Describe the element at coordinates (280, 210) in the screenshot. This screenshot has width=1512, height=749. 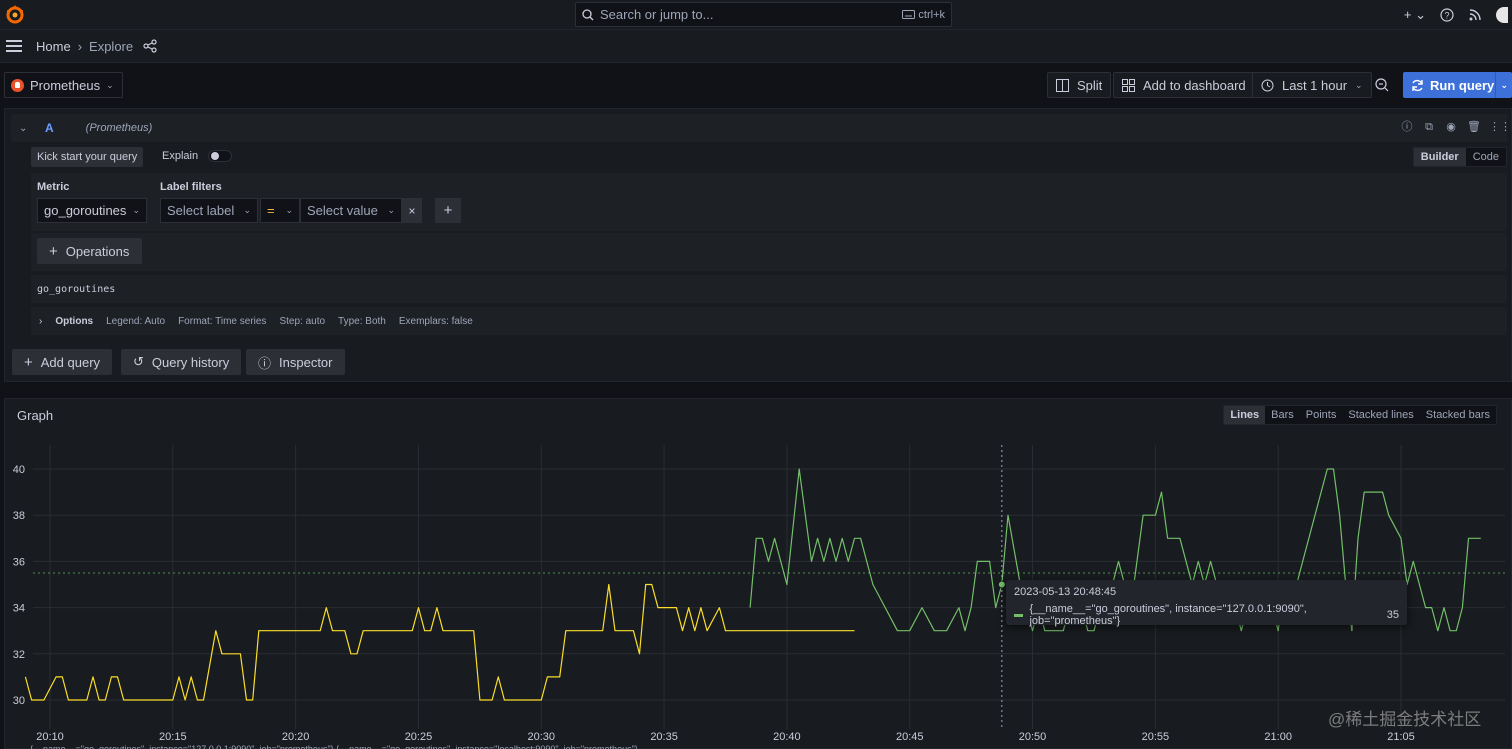
I see `operator-select: = ⌄` at that location.